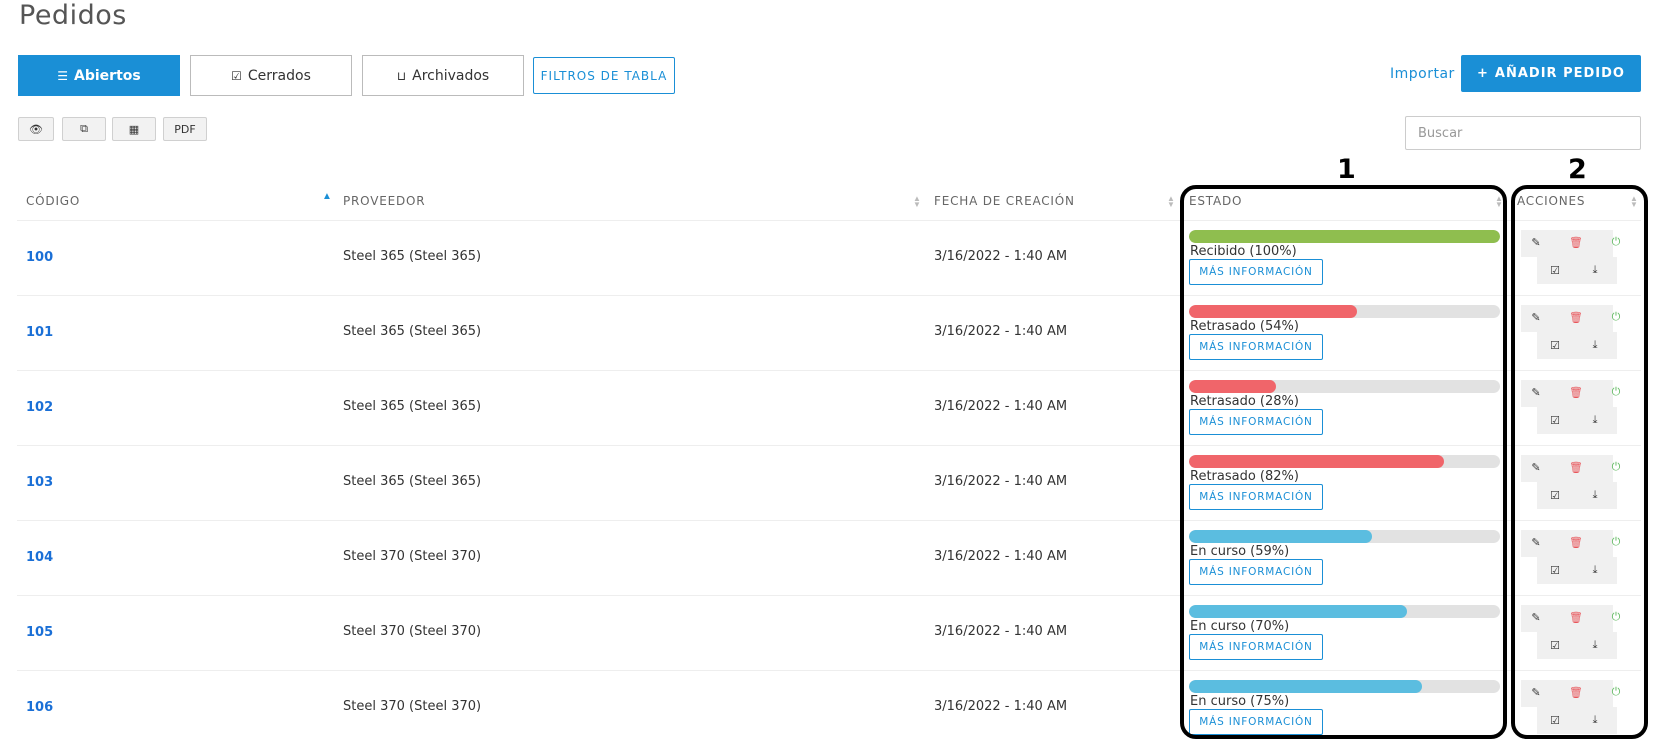  What do you see at coordinates (451, 75) in the screenshot?
I see `tab-label: Archivados` at bounding box center [451, 75].